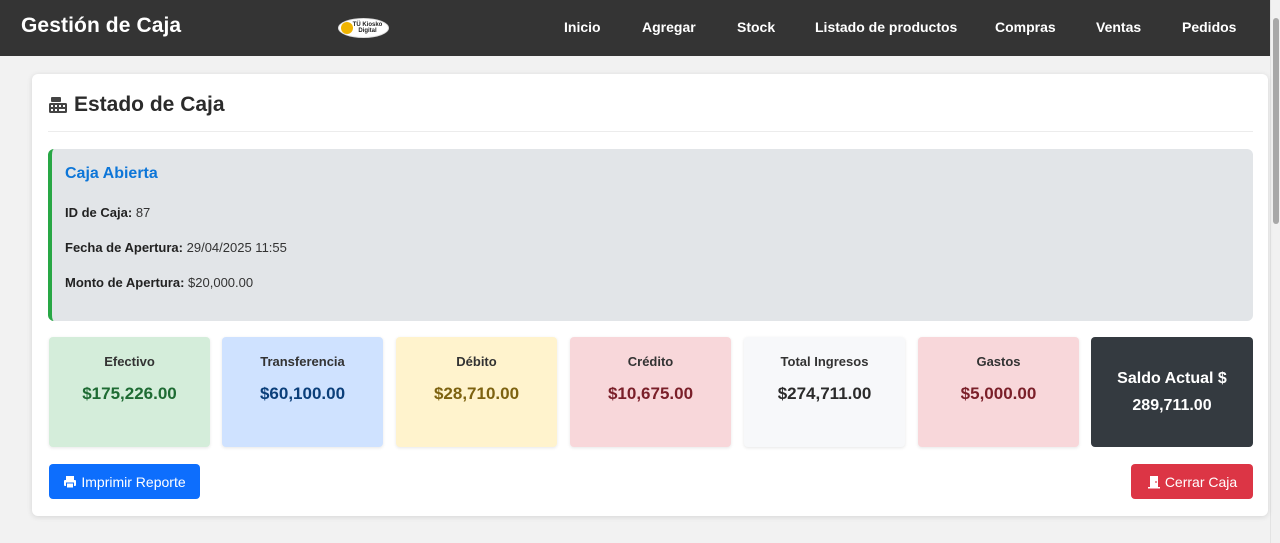 The width and height of the screenshot is (1280, 543). I want to click on stat-label: Total Ingresos, so click(824, 361).